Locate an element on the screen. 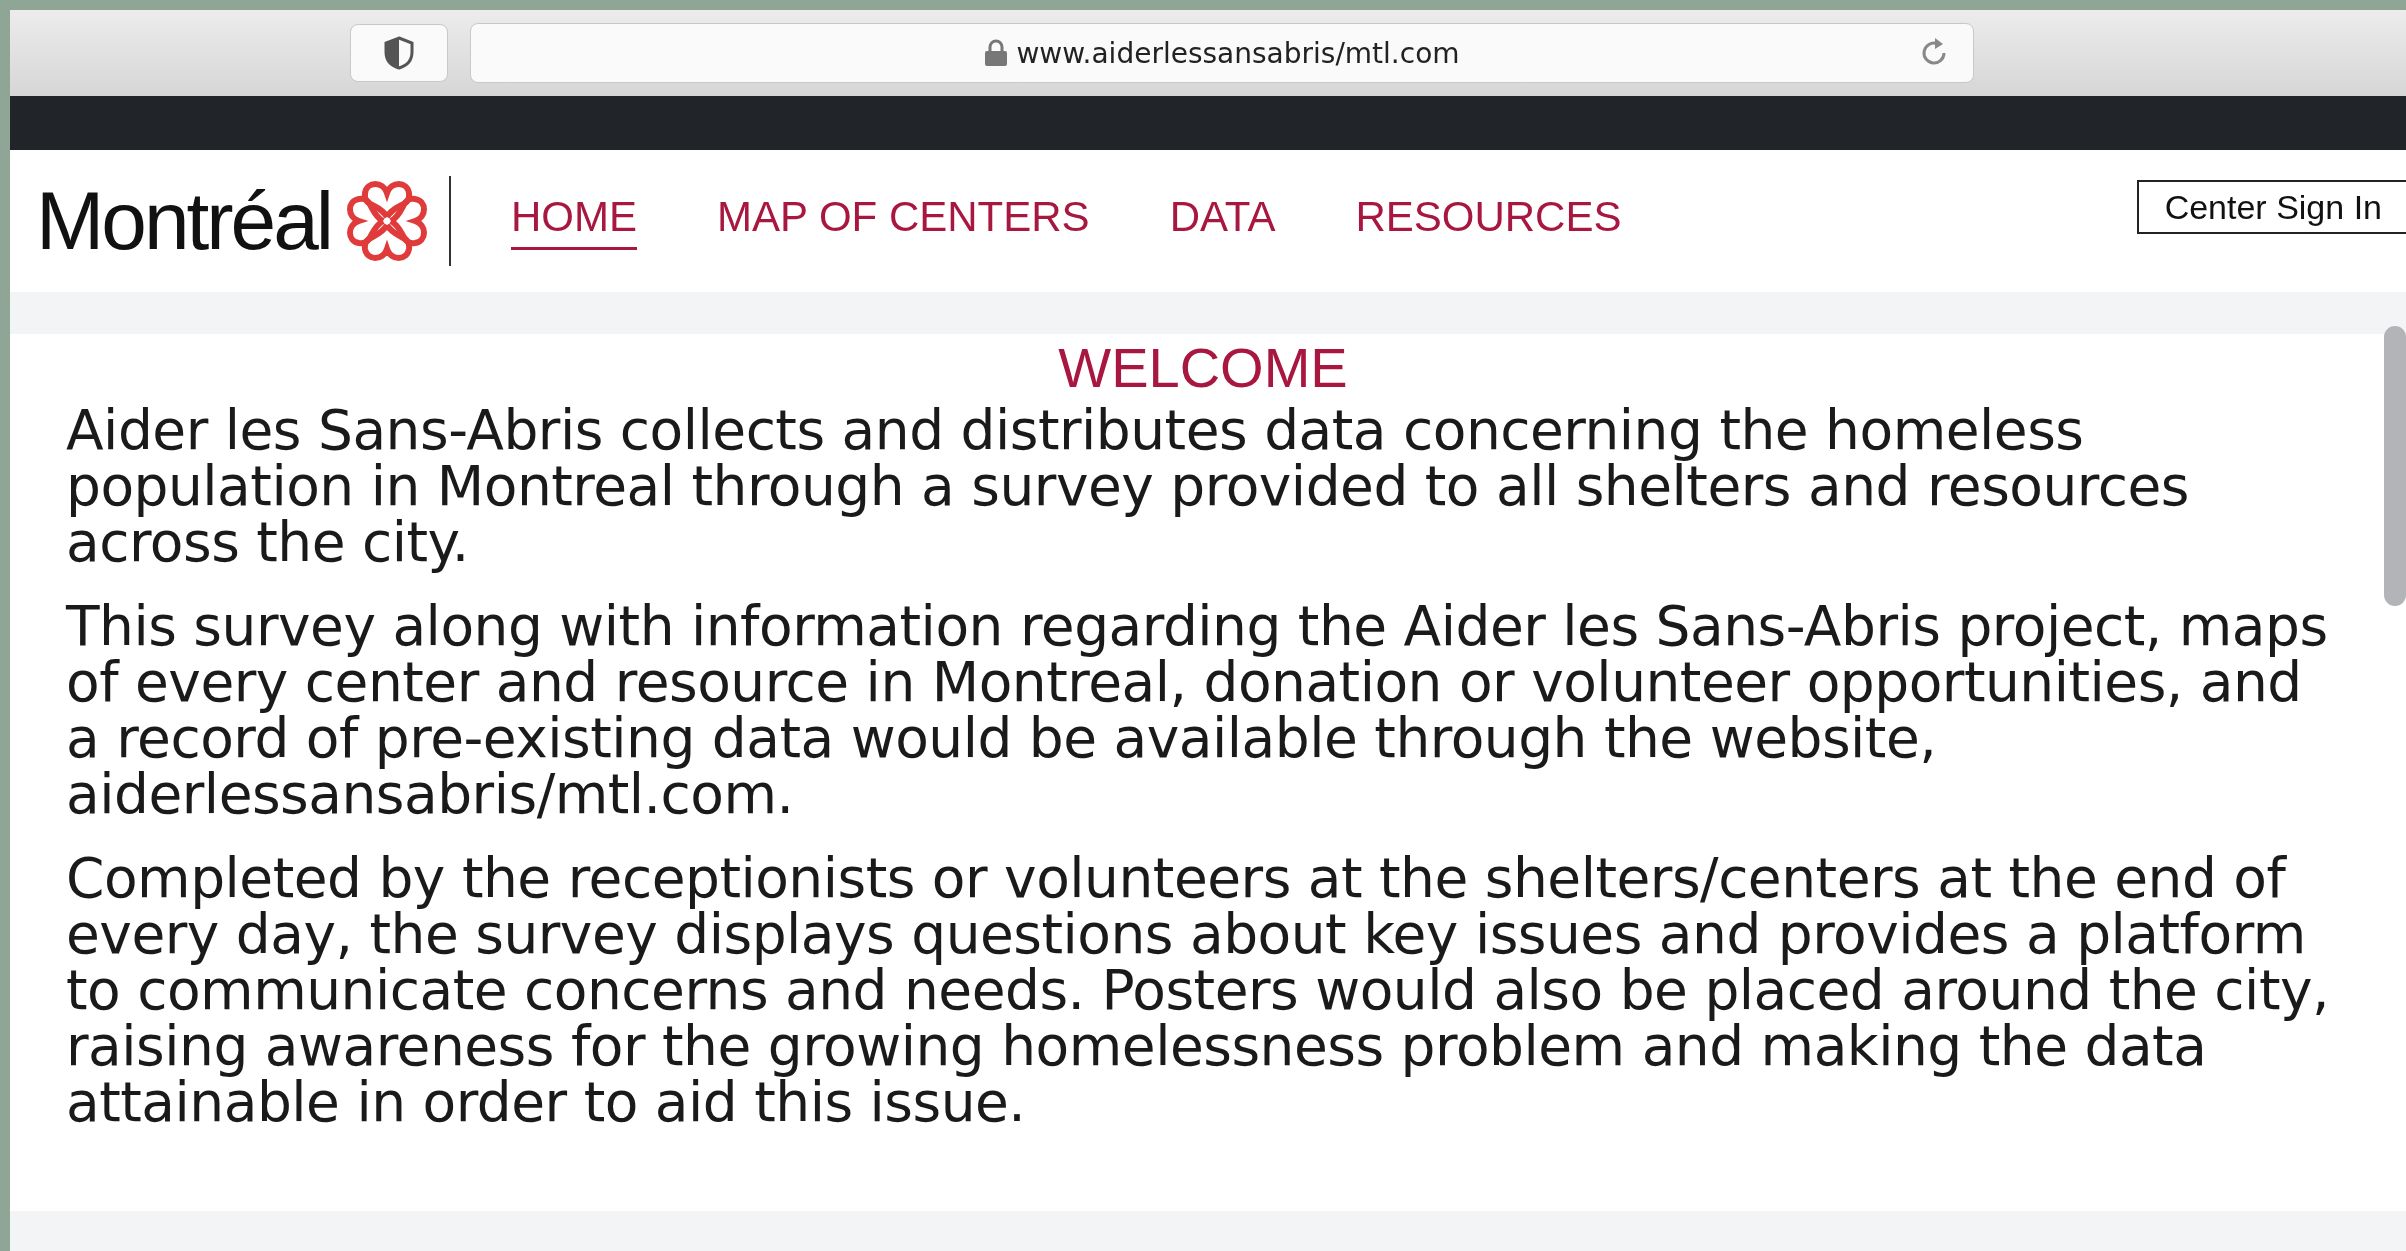  scrollbar-thumb is located at coordinates (2395, 466).